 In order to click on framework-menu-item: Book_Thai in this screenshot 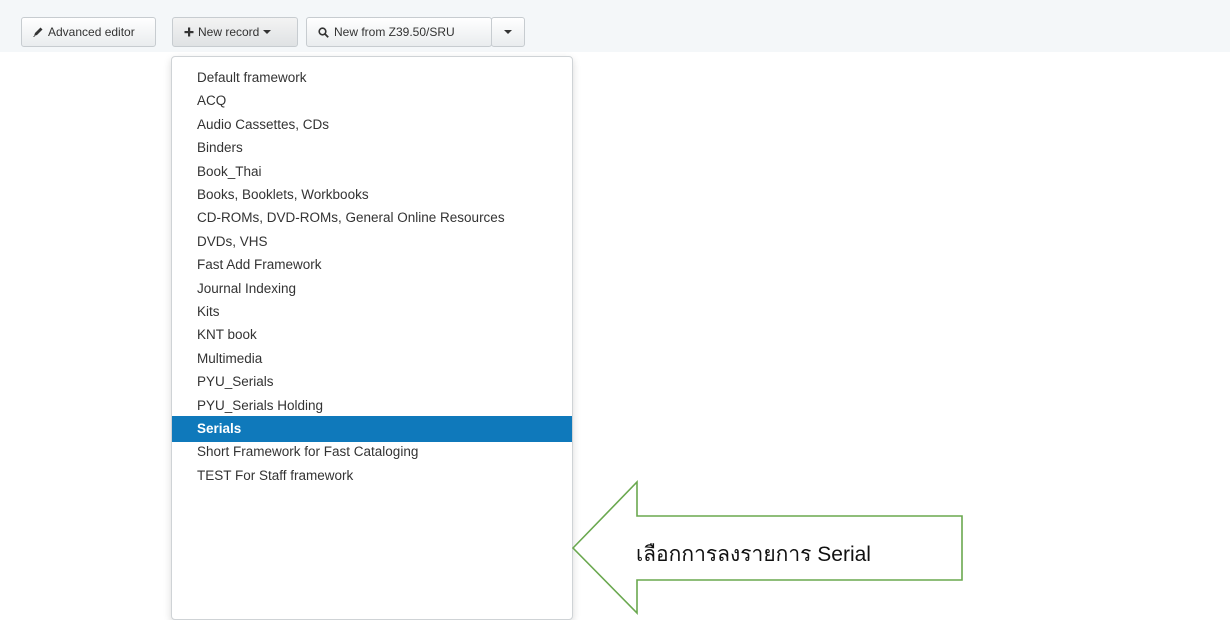, I will do `click(372, 172)`.